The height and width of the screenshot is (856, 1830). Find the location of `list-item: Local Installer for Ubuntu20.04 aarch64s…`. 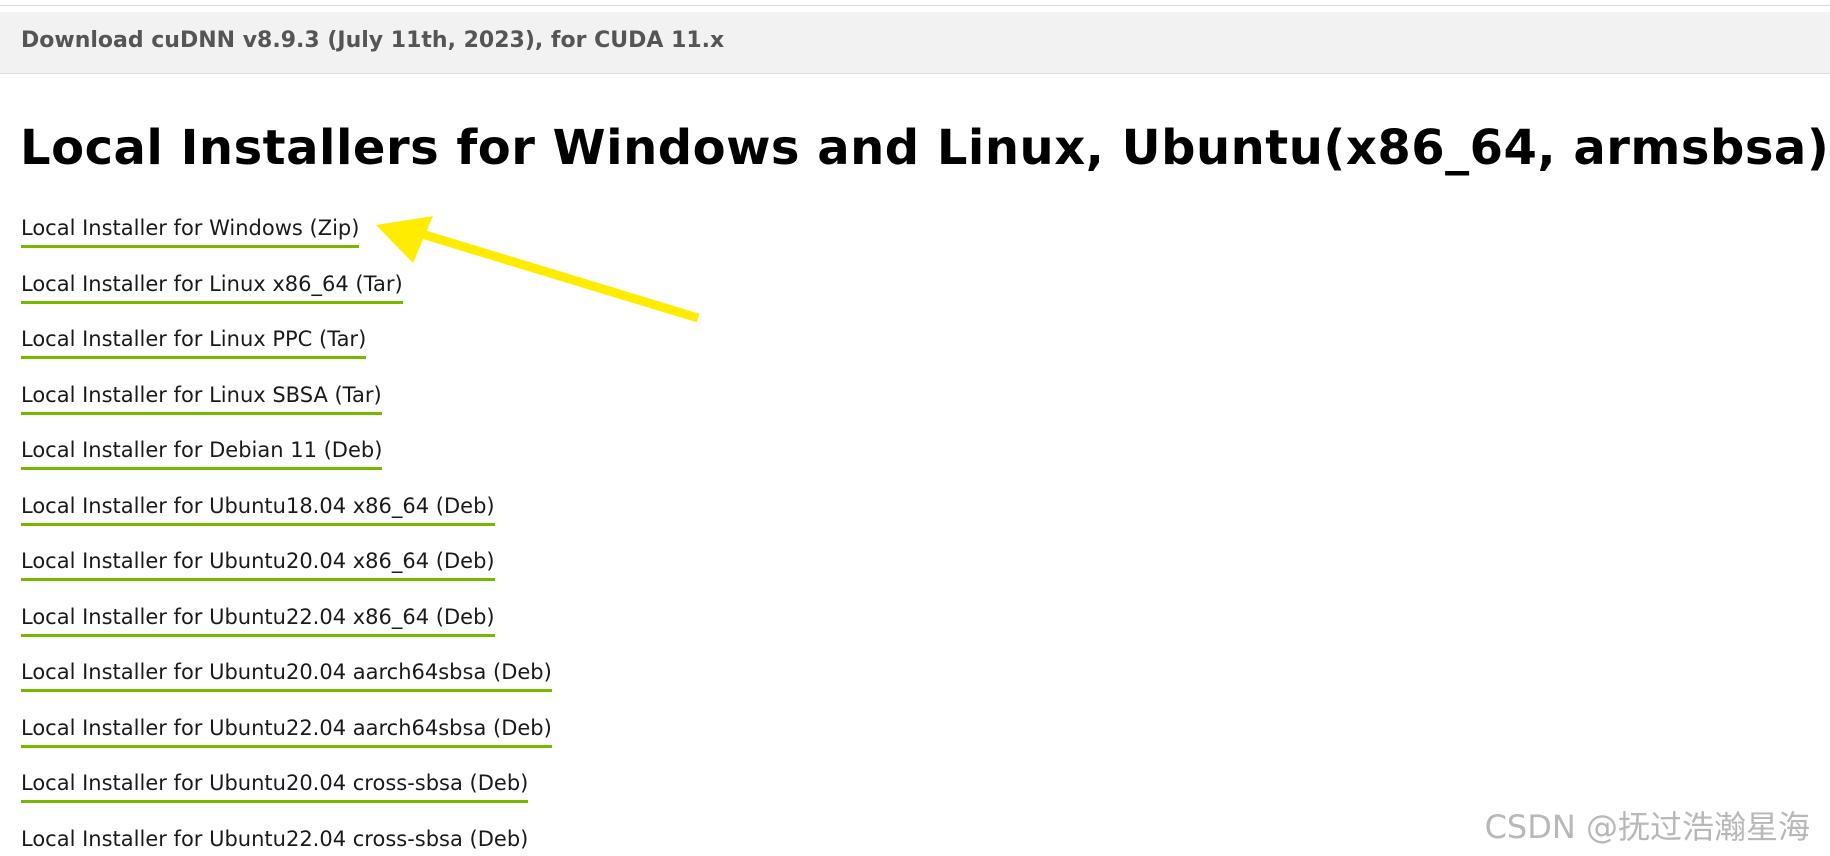

list-item: Local Installer for Ubuntu20.04 aarch64s… is located at coordinates (286, 686).